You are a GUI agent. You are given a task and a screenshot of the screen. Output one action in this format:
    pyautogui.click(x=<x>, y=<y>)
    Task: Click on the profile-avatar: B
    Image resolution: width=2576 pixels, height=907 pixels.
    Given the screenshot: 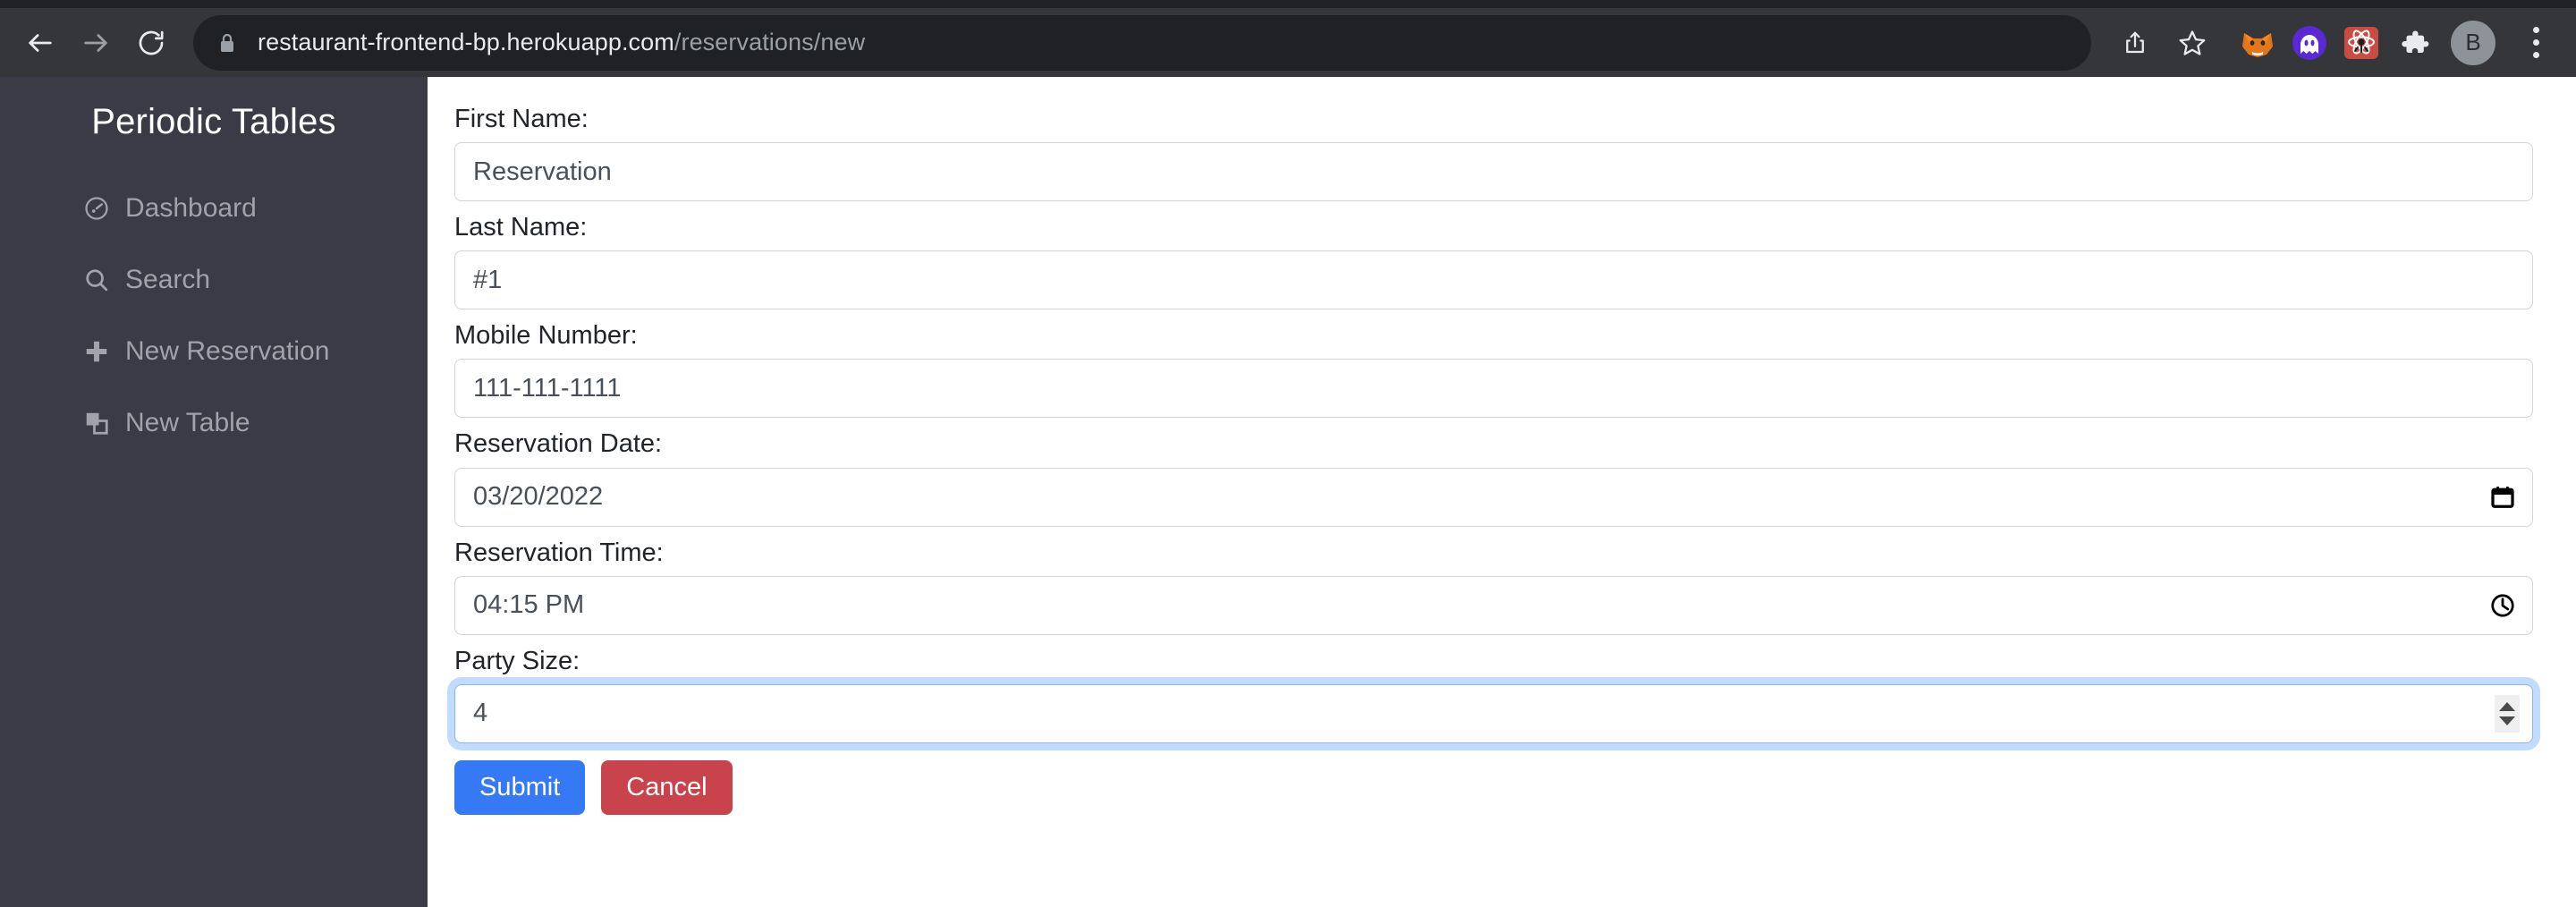 What is the action you would take?
    pyautogui.click(x=2473, y=42)
    